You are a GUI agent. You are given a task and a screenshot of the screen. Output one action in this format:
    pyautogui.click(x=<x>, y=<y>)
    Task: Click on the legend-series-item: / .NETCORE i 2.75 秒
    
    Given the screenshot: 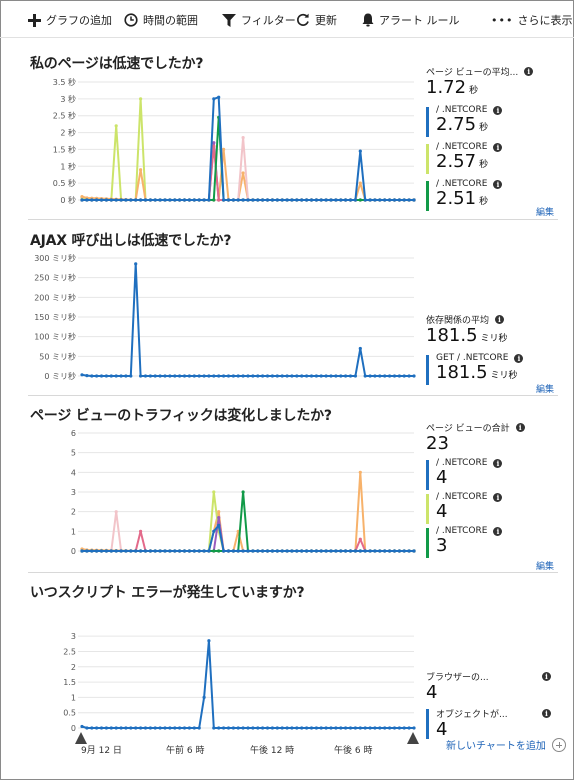 What is the action you would take?
    pyautogui.click(x=491, y=121)
    